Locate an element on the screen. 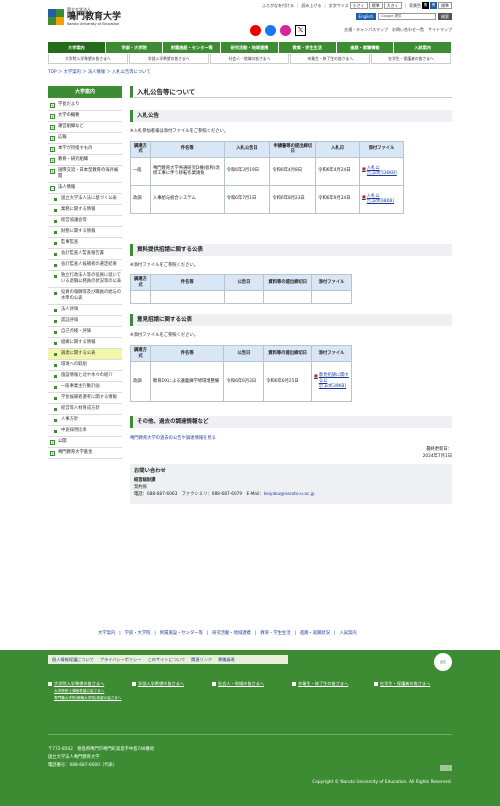 The height and width of the screenshot is (806, 500). privacy-policy-link: プライバシーポリシー is located at coordinates (121, 659).